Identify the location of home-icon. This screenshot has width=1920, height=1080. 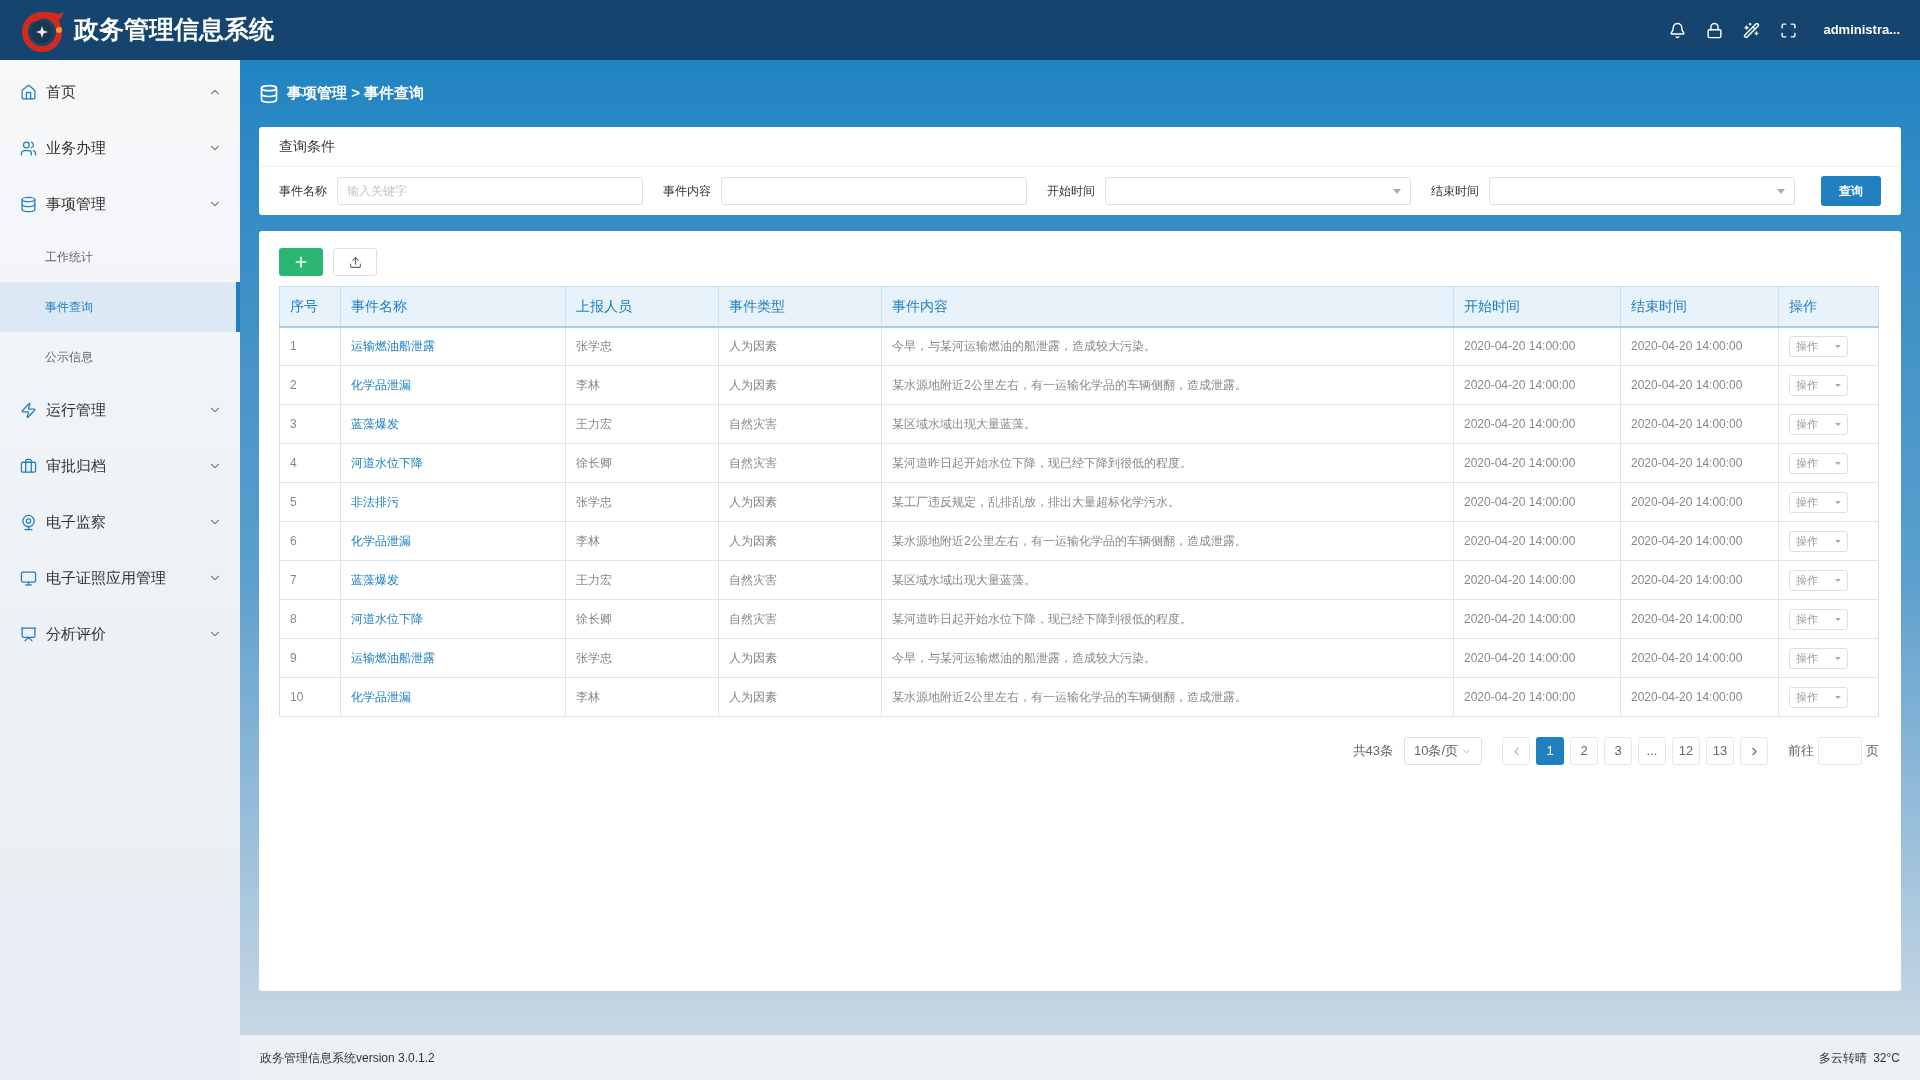
(28, 92).